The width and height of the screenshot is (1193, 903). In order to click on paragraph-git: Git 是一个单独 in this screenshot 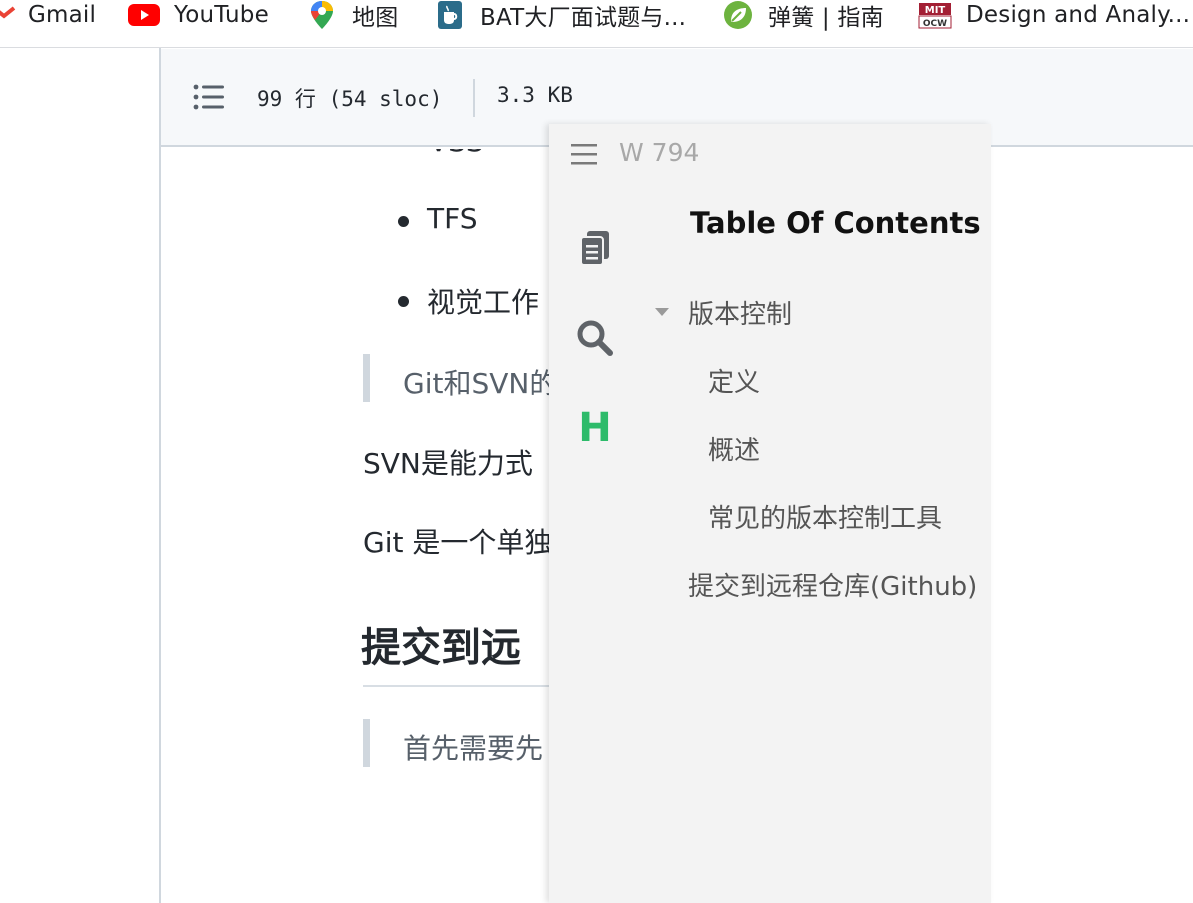, I will do `click(458, 542)`.